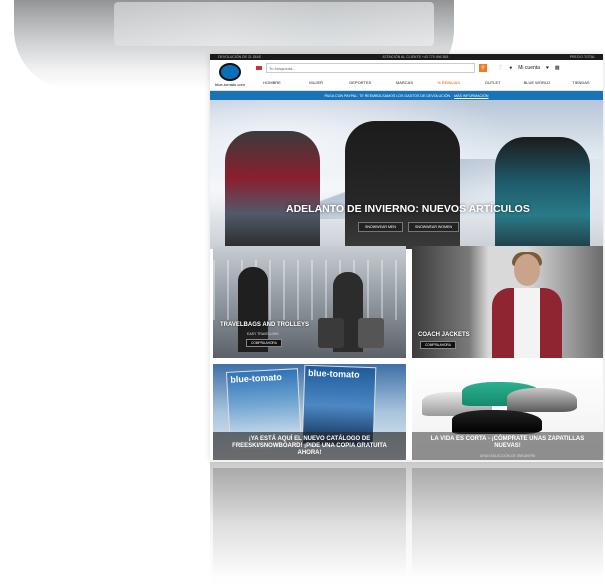 Image resolution: width=605 pixels, height=587 pixels. Describe the element at coordinates (438, 345) in the screenshot. I see `coach-shop-button: COMPRA AHORA` at that location.